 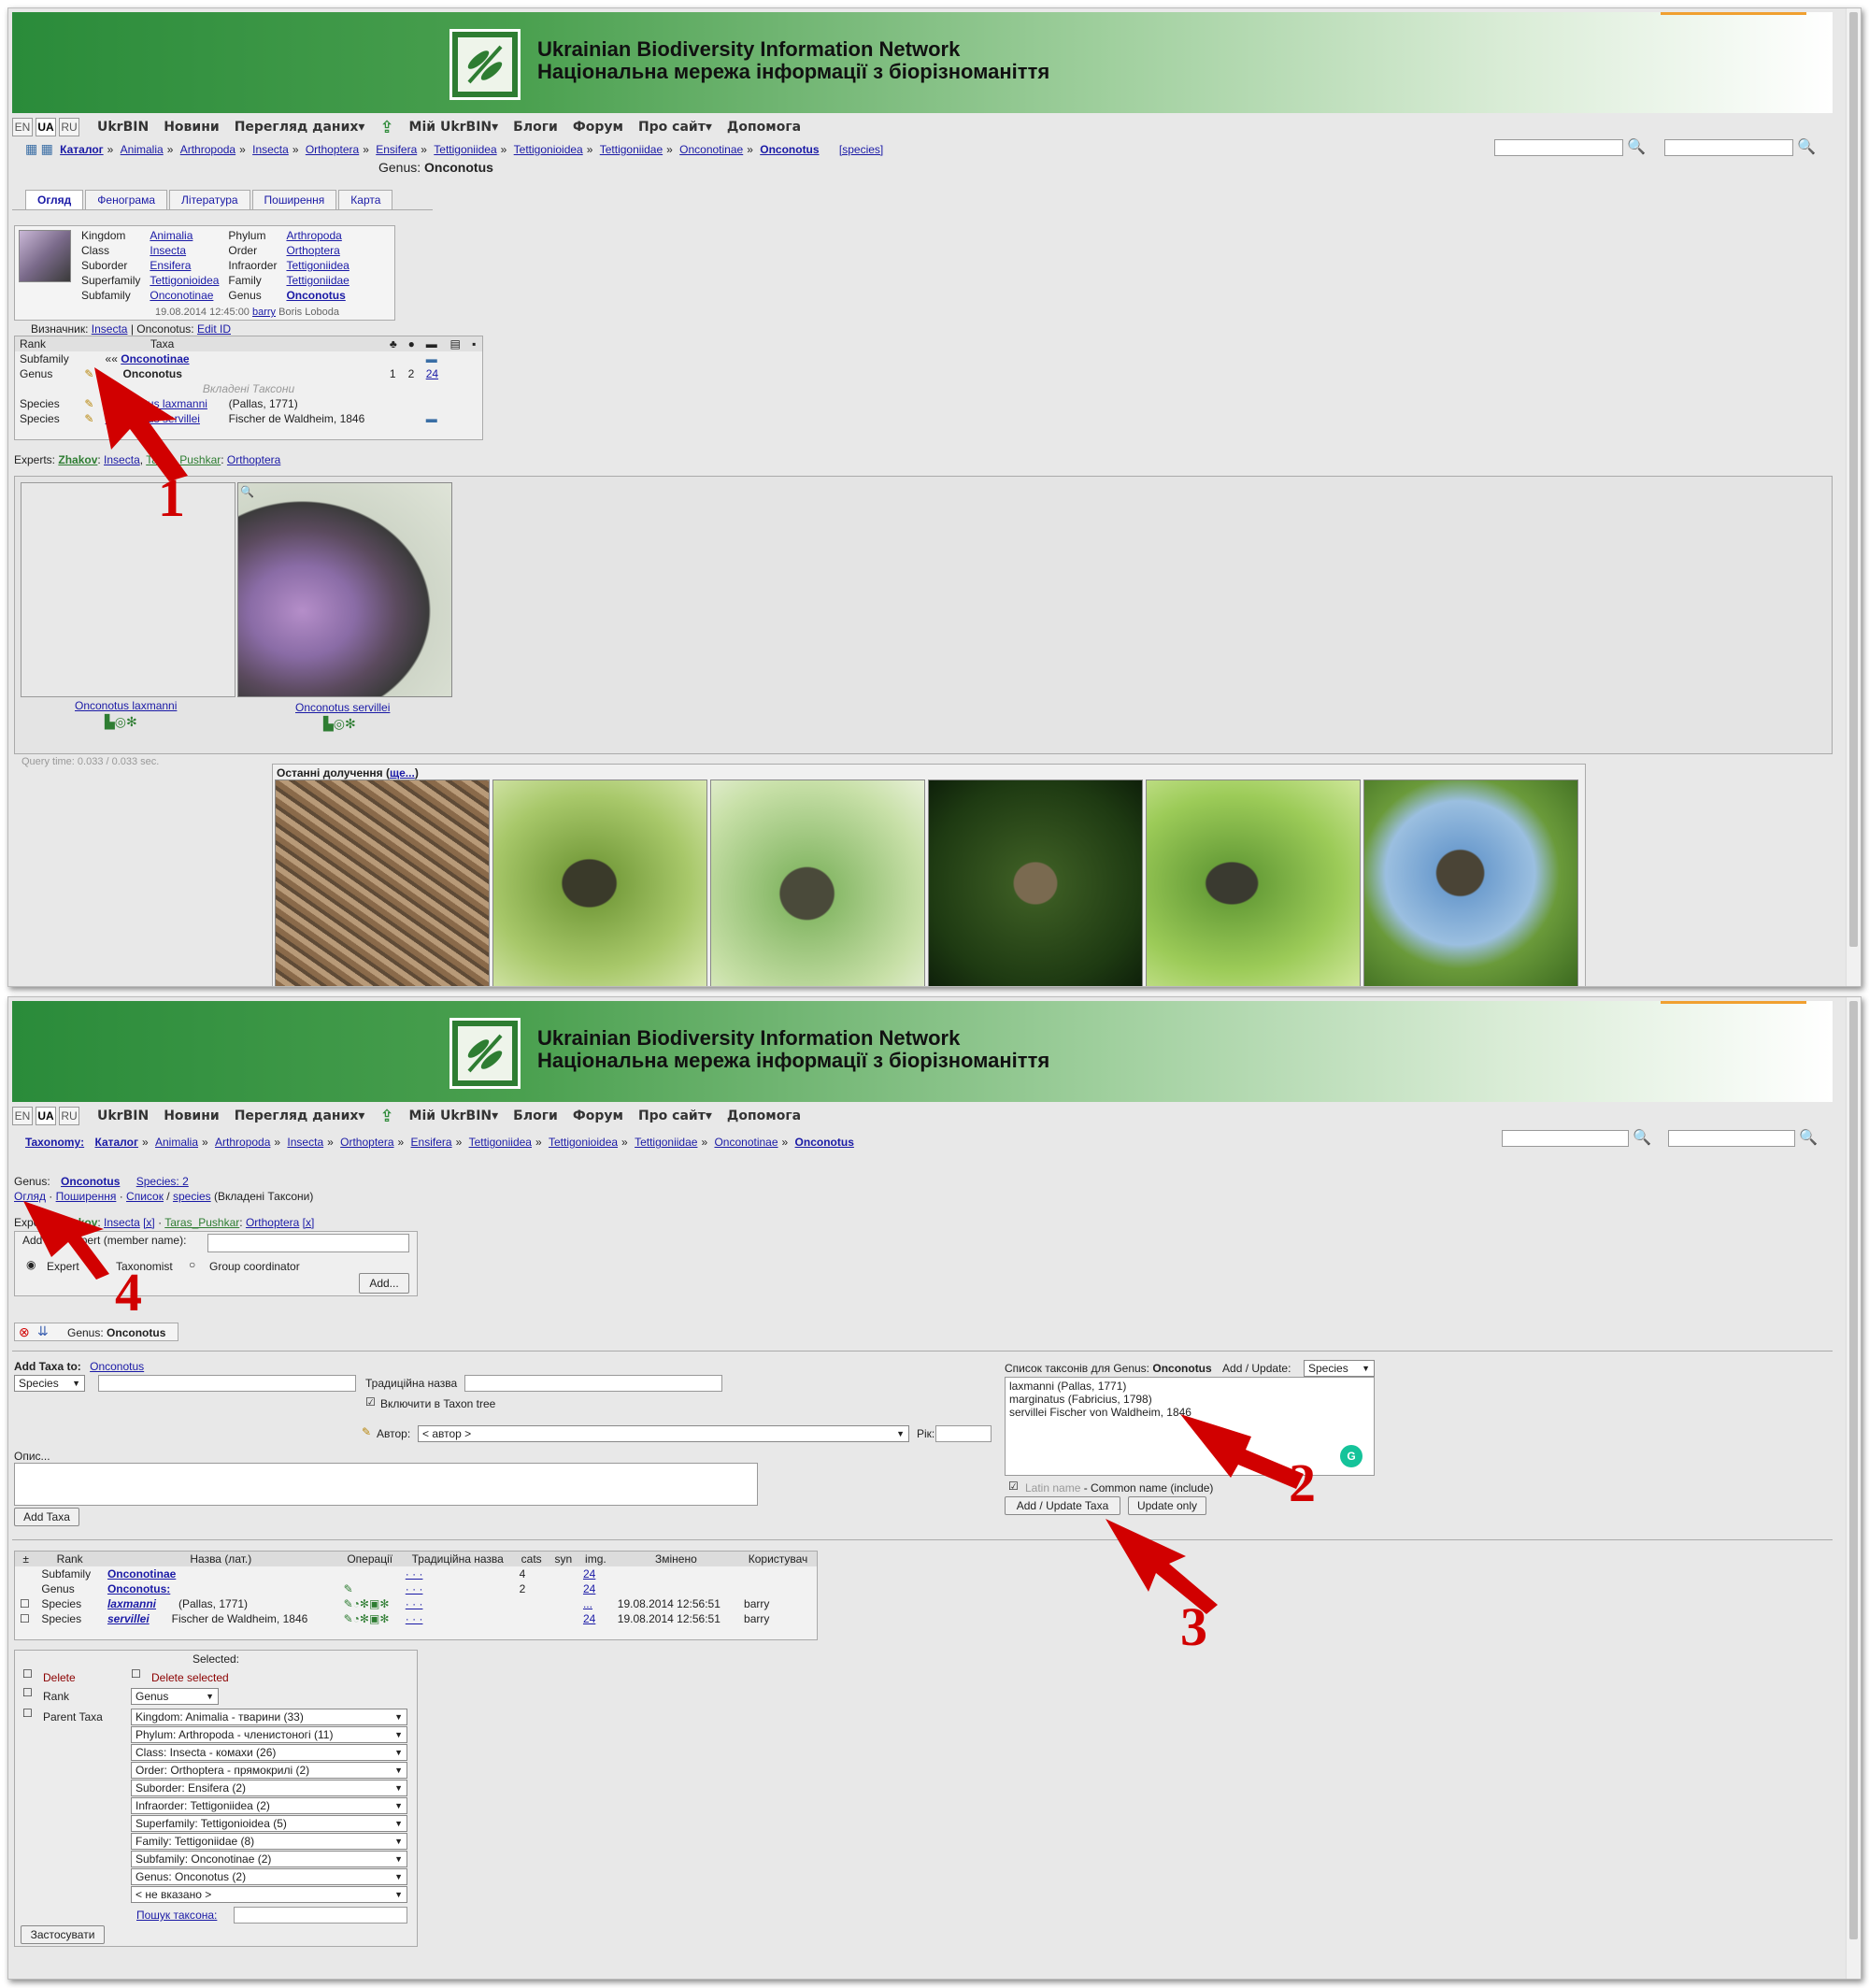 I want to click on search-taxon-input, so click(x=321, y=1915).